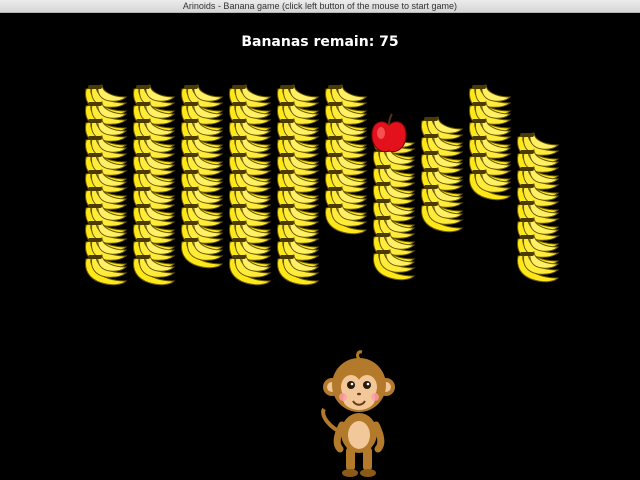 This screenshot has height=480, width=640. I want to click on apple-icon, so click(389, 133).